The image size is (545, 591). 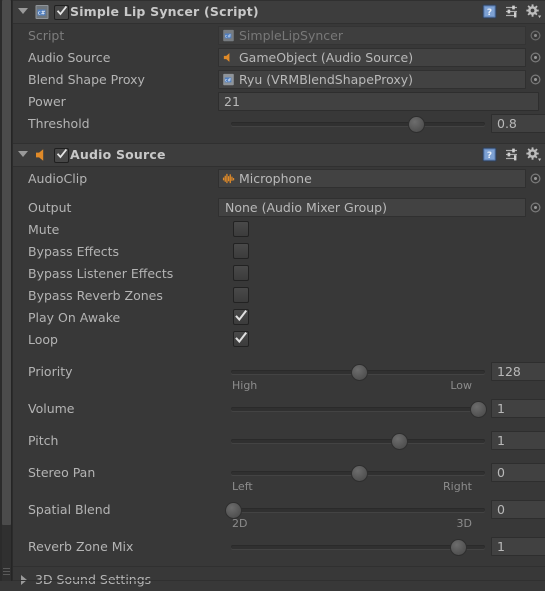 I want to click on spatial-blend-range-labels: 2D 3D, so click(x=279, y=526).